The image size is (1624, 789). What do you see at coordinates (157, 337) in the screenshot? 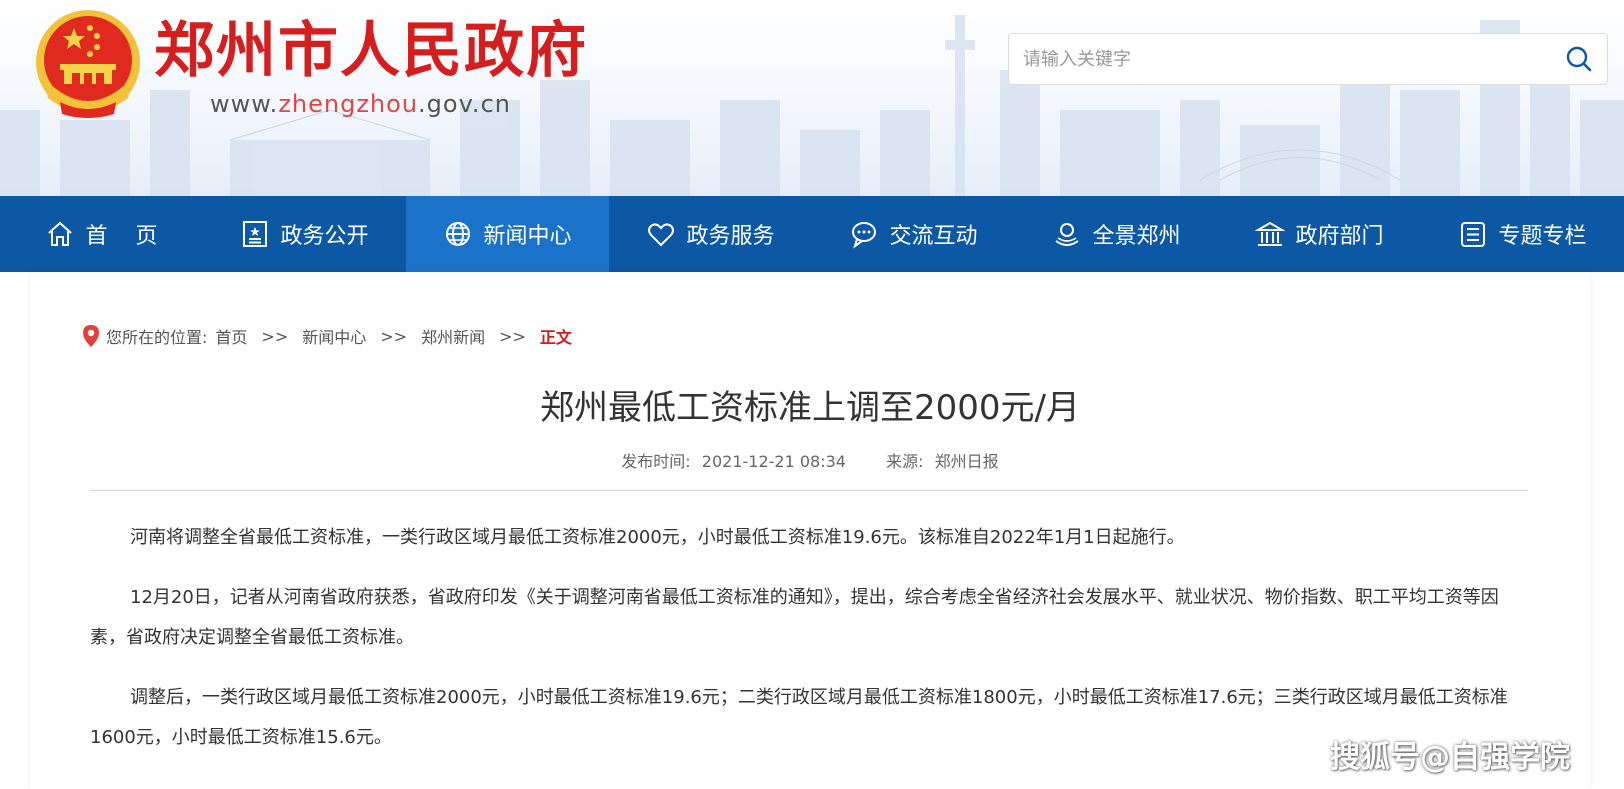
I see `breadcrumb-prefix: 您所在的位置:` at bounding box center [157, 337].